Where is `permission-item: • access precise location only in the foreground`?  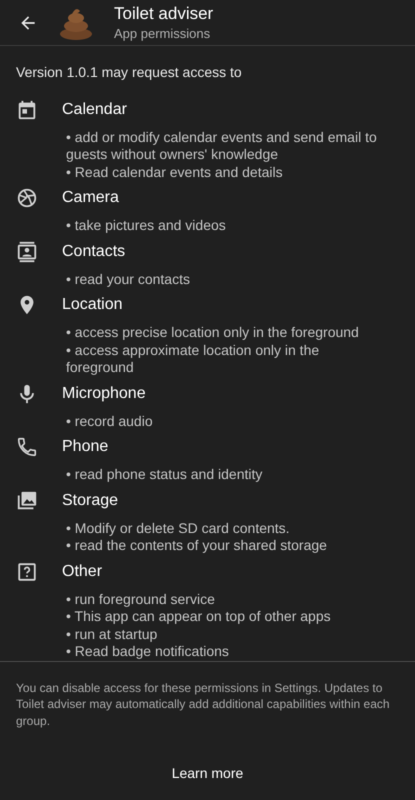
permission-item: • access precise location only in the foreground is located at coordinates (213, 333).